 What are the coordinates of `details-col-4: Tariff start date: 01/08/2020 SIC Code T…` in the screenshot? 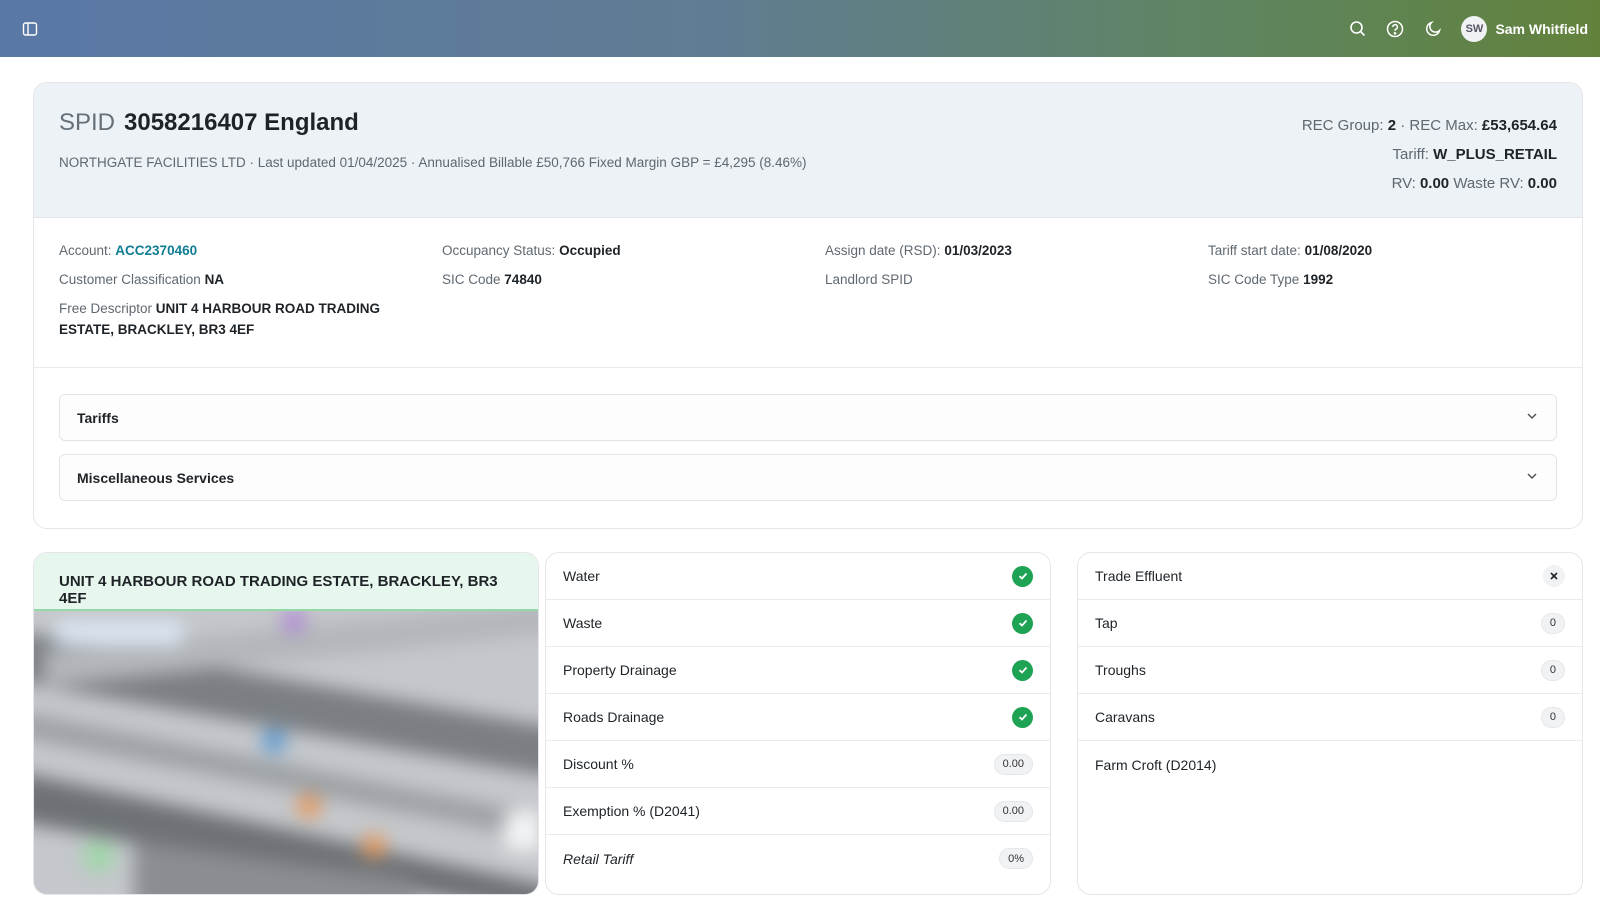 It's located at (1383, 303).